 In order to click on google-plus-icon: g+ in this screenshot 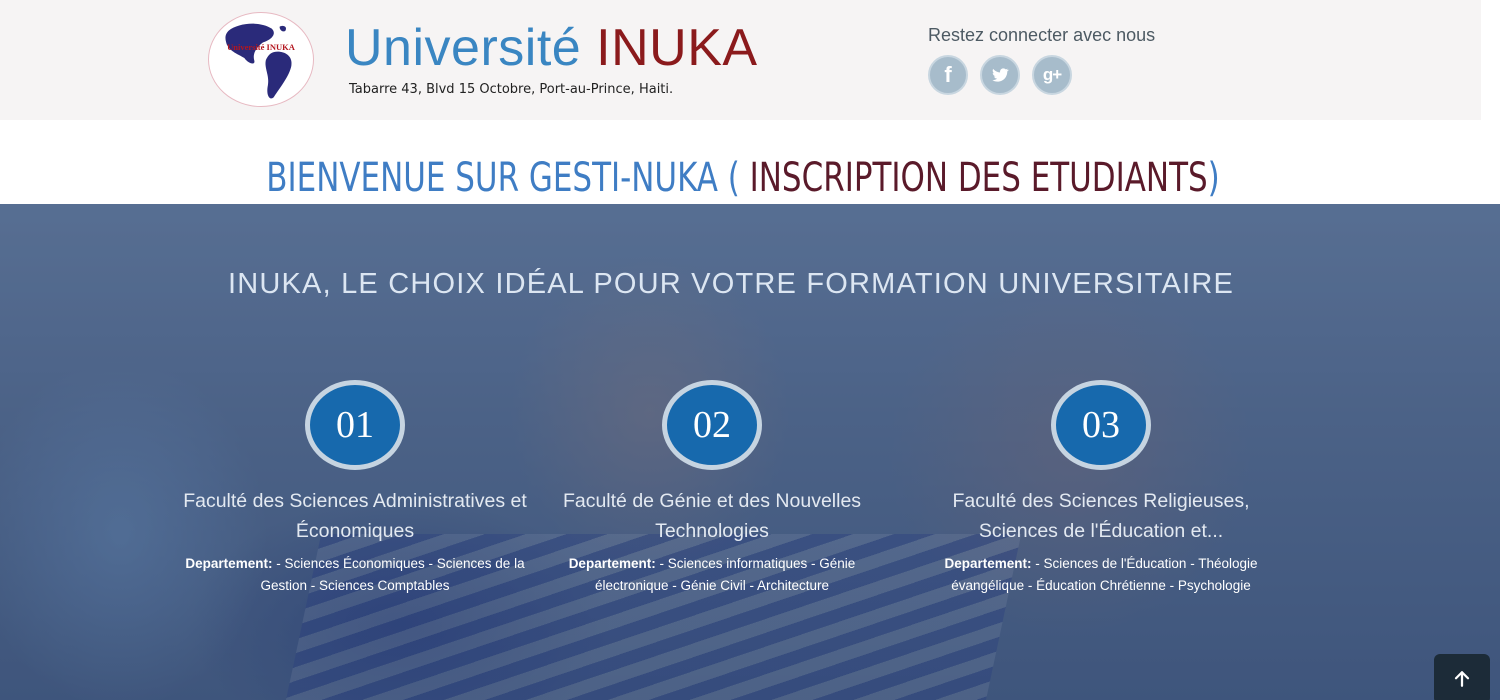, I will do `click(1052, 74)`.